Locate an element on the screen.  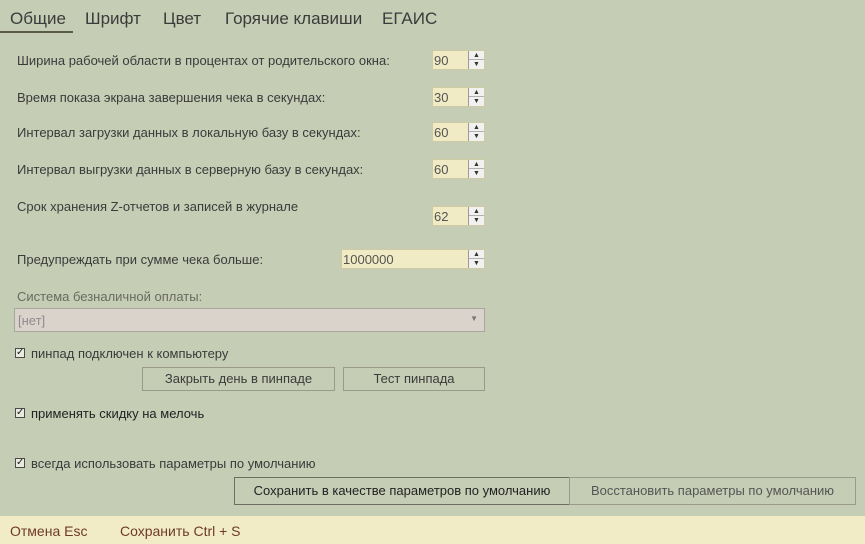
download-interval-spinner: 60 ▲ ▼ is located at coordinates (458, 132).